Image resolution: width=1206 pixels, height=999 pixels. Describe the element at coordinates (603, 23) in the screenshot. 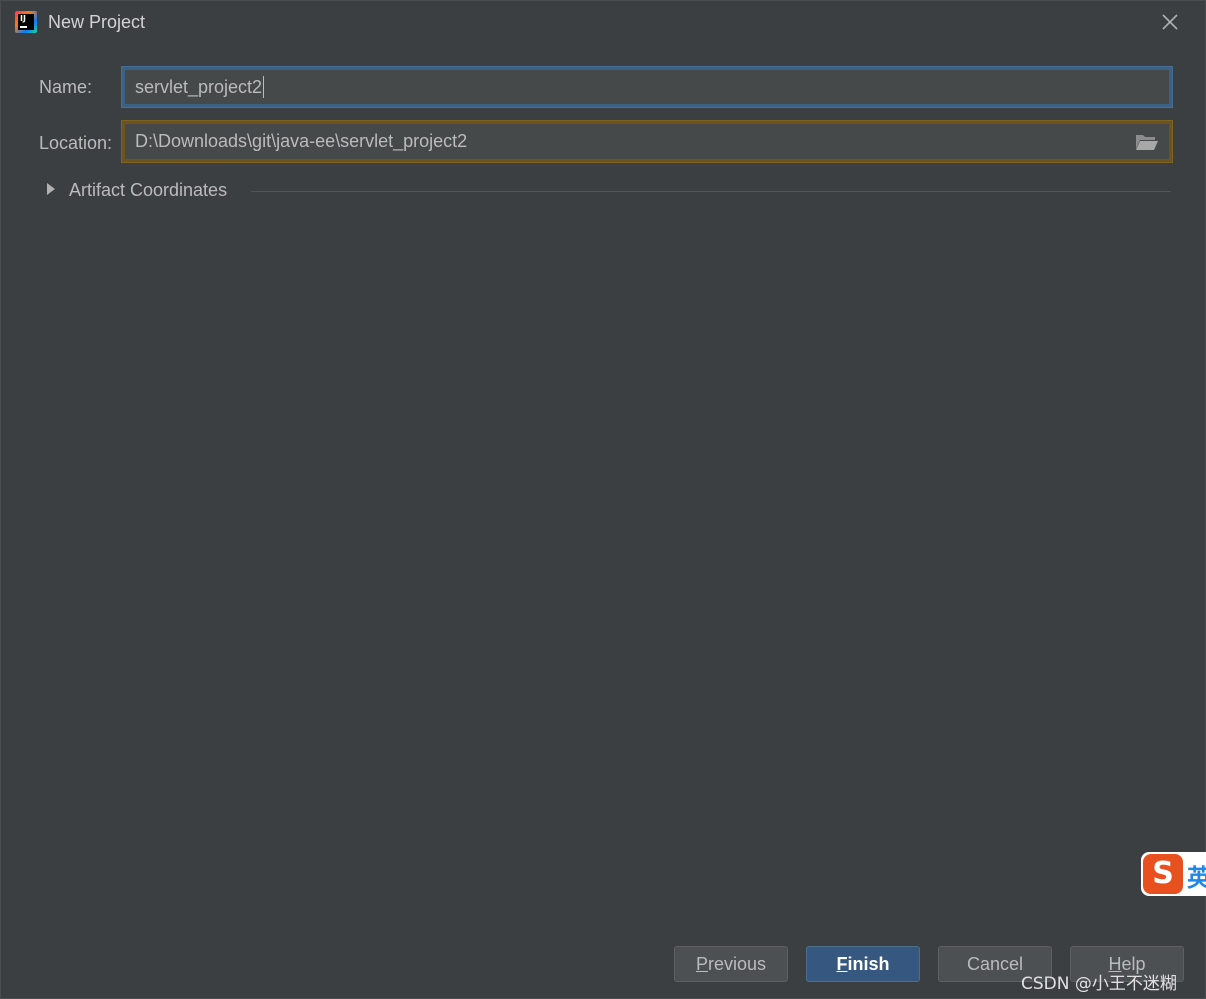

I see `title-bar: IJ New Project` at that location.